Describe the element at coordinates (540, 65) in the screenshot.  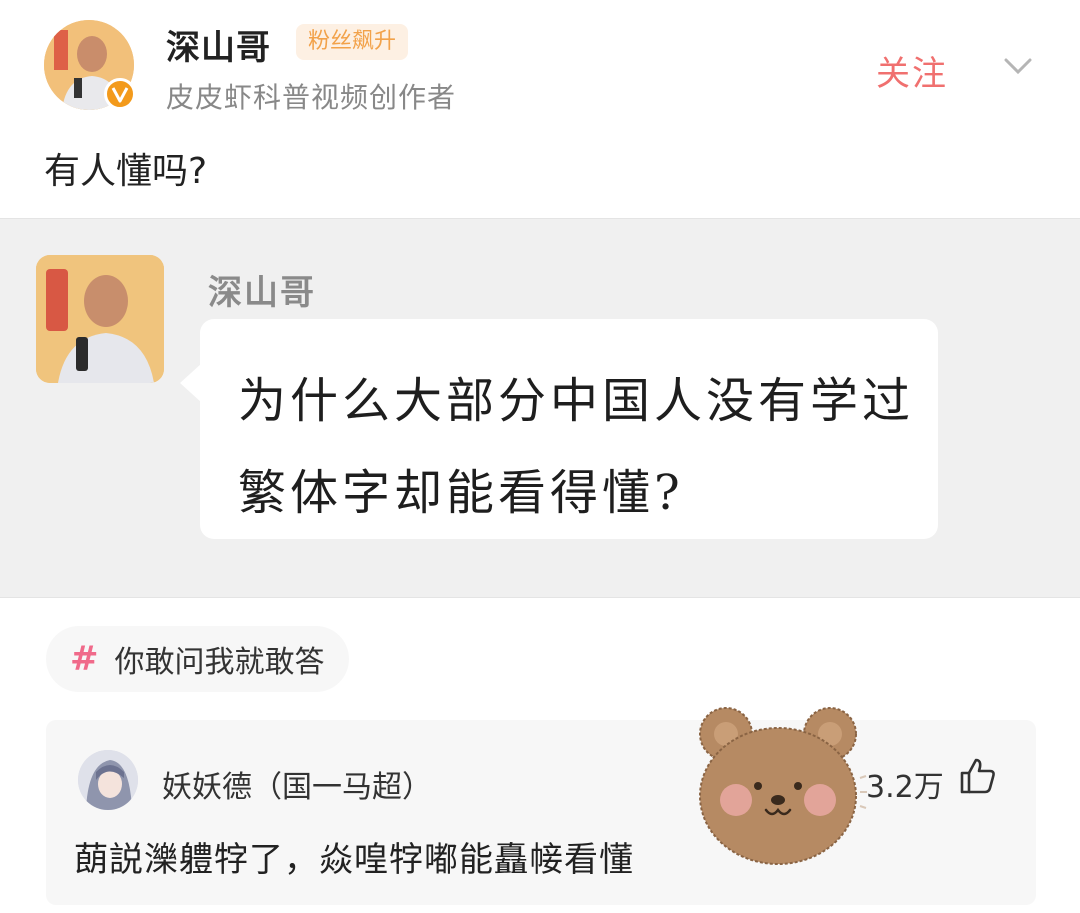
I see `post-header: 深山哥 粉丝飙升 皮皮虾科普视频创作者 关注` at that location.